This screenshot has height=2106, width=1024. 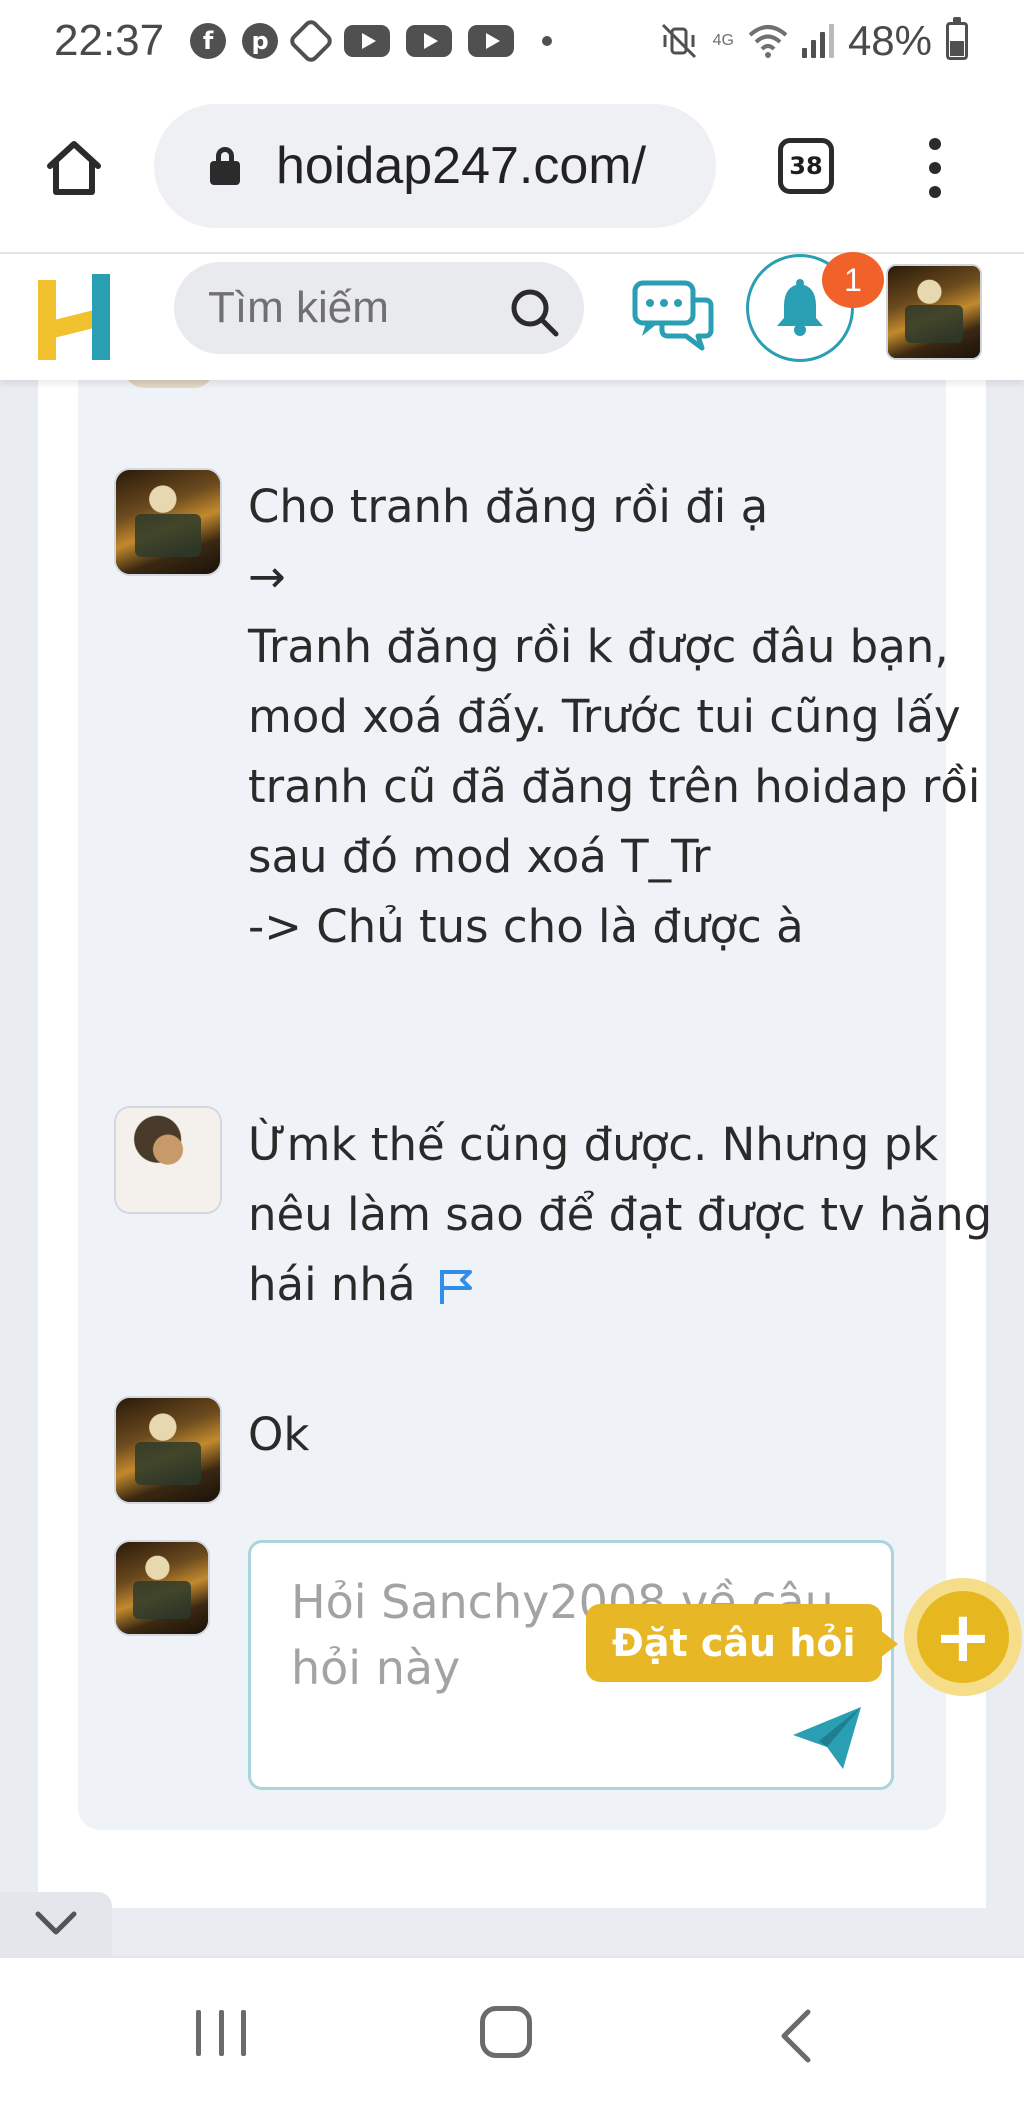 What do you see at coordinates (673, 316) in the screenshot?
I see `messages-icon` at bounding box center [673, 316].